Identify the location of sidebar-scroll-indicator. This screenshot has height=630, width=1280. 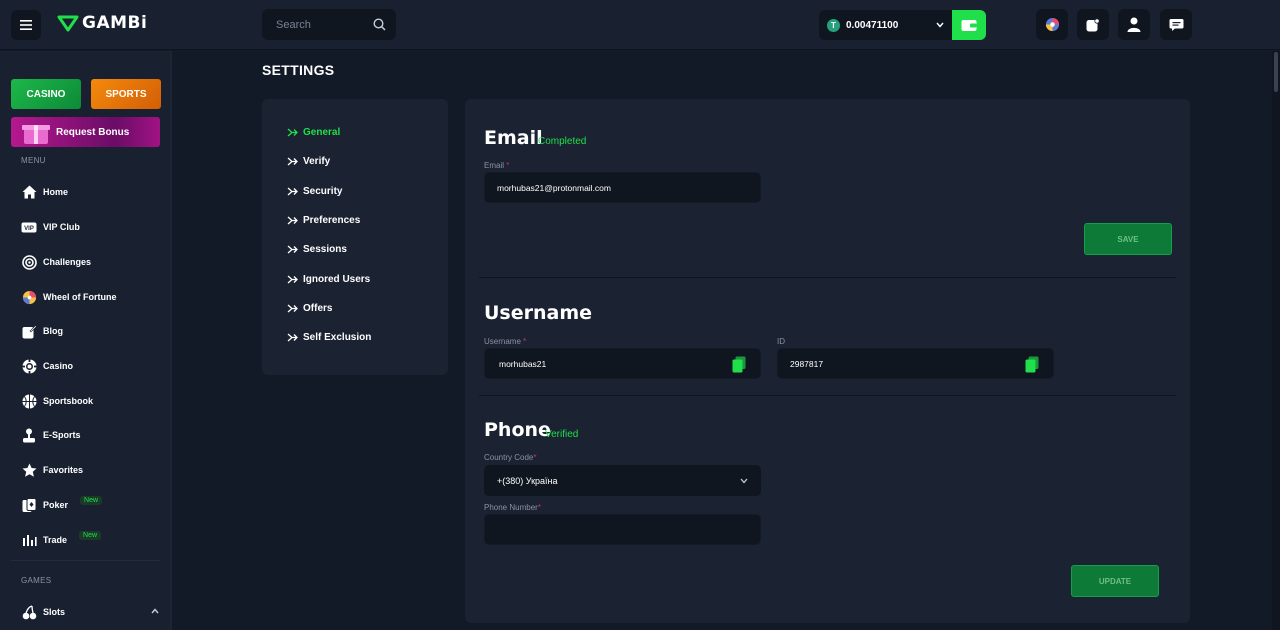
(171, 202).